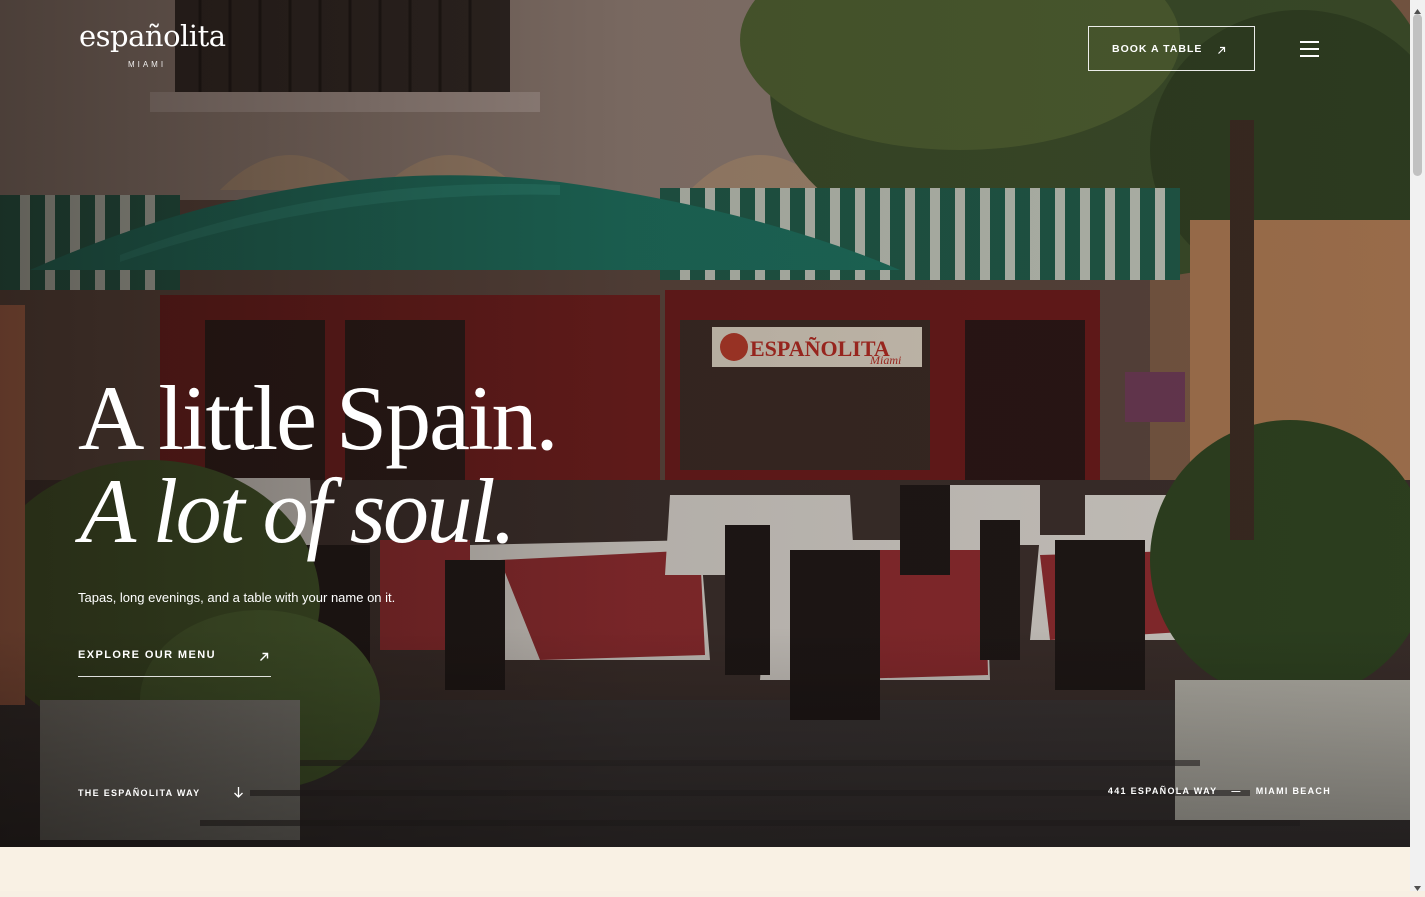  What do you see at coordinates (147, 655) in the screenshot?
I see `explore-menu-label: EXPLORE OUR MENU` at bounding box center [147, 655].